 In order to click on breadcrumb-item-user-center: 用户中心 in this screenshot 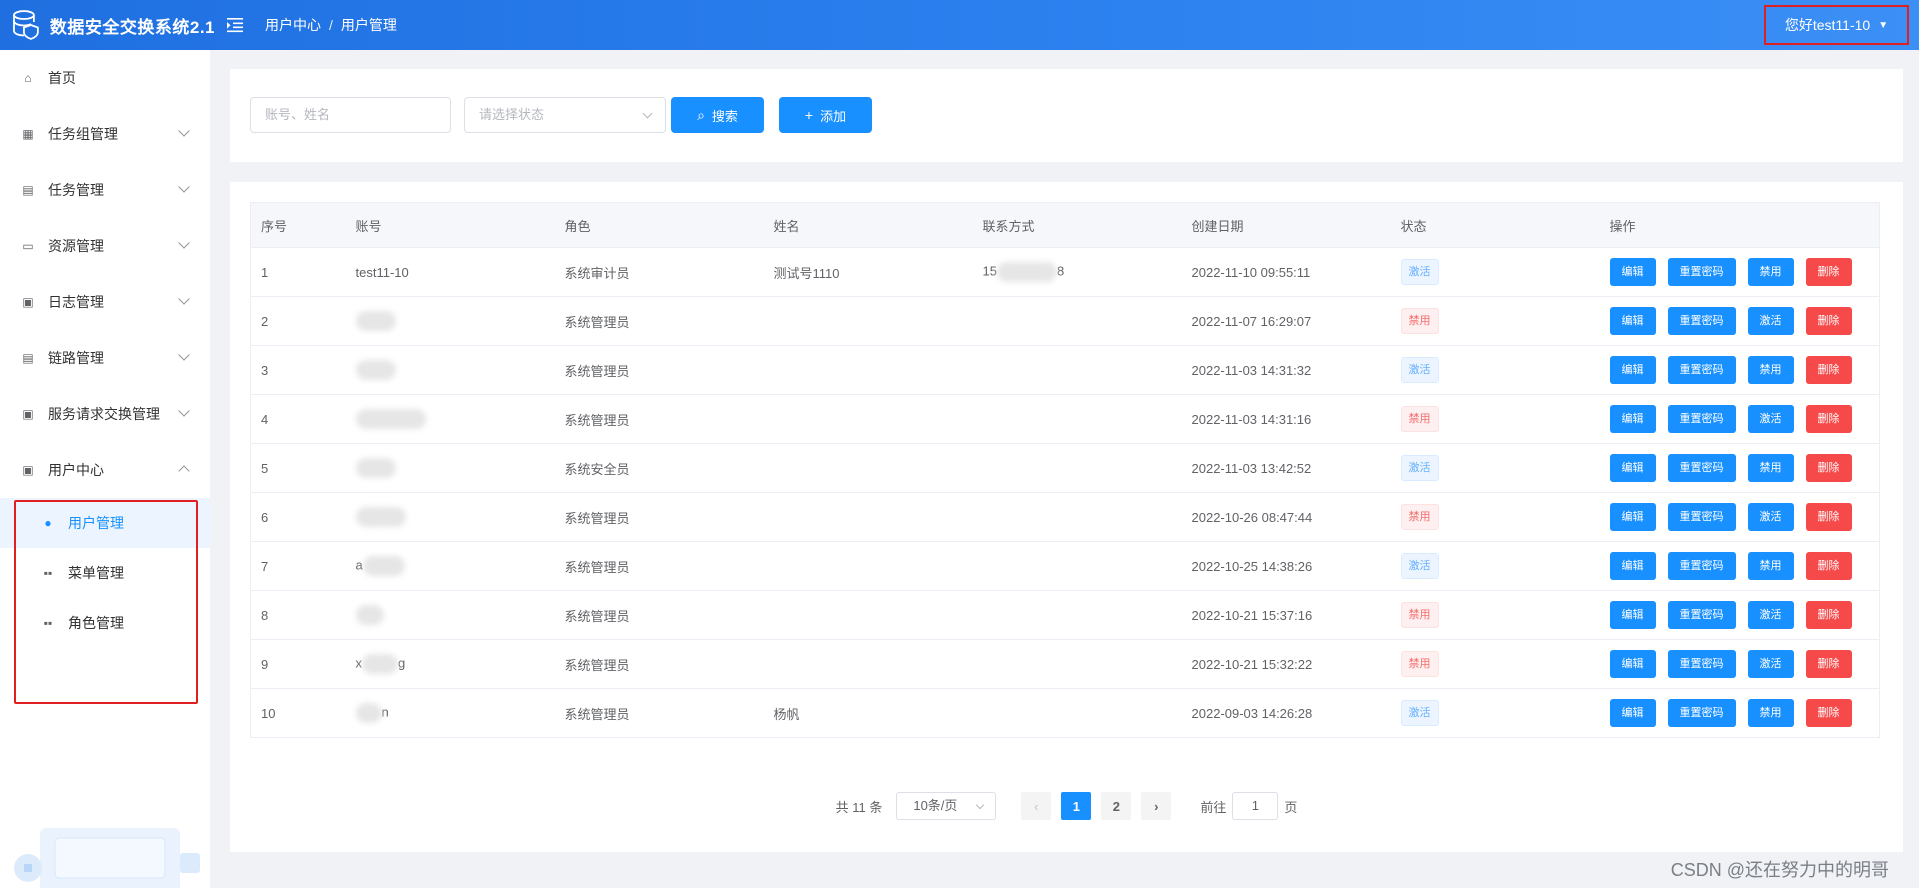, I will do `click(293, 25)`.